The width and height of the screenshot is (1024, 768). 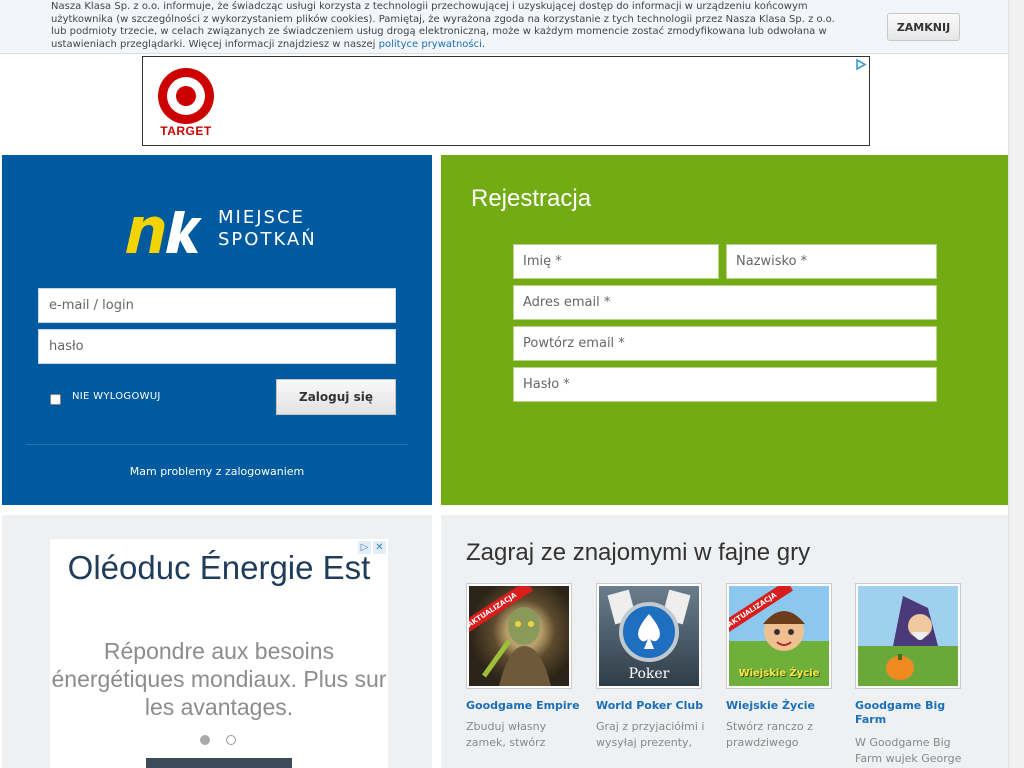 What do you see at coordinates (1016, 384) in the screenshot?
I see `page-scrollbar` at bounding box center [1016, 384].